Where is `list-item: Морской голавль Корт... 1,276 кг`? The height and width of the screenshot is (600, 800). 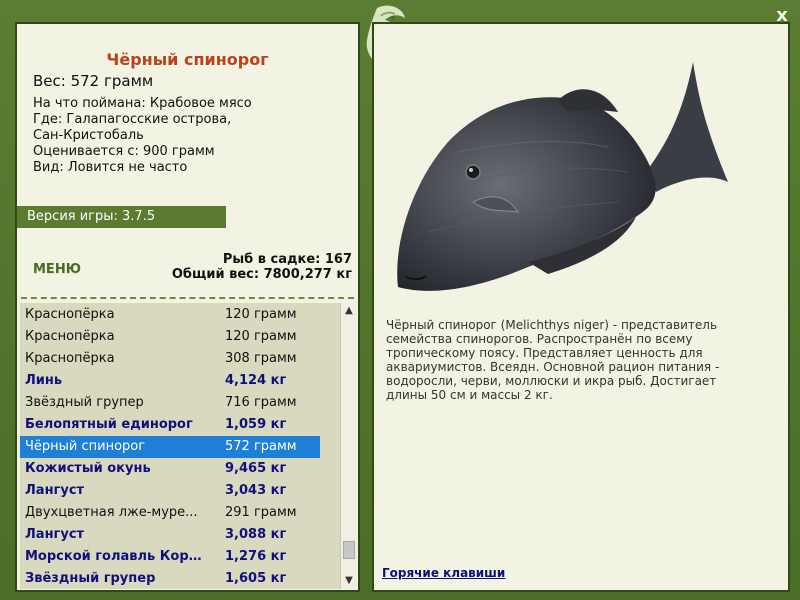
list-item: Морской голавль Корт... 1,276 кг is located at coordinates (170, 557).